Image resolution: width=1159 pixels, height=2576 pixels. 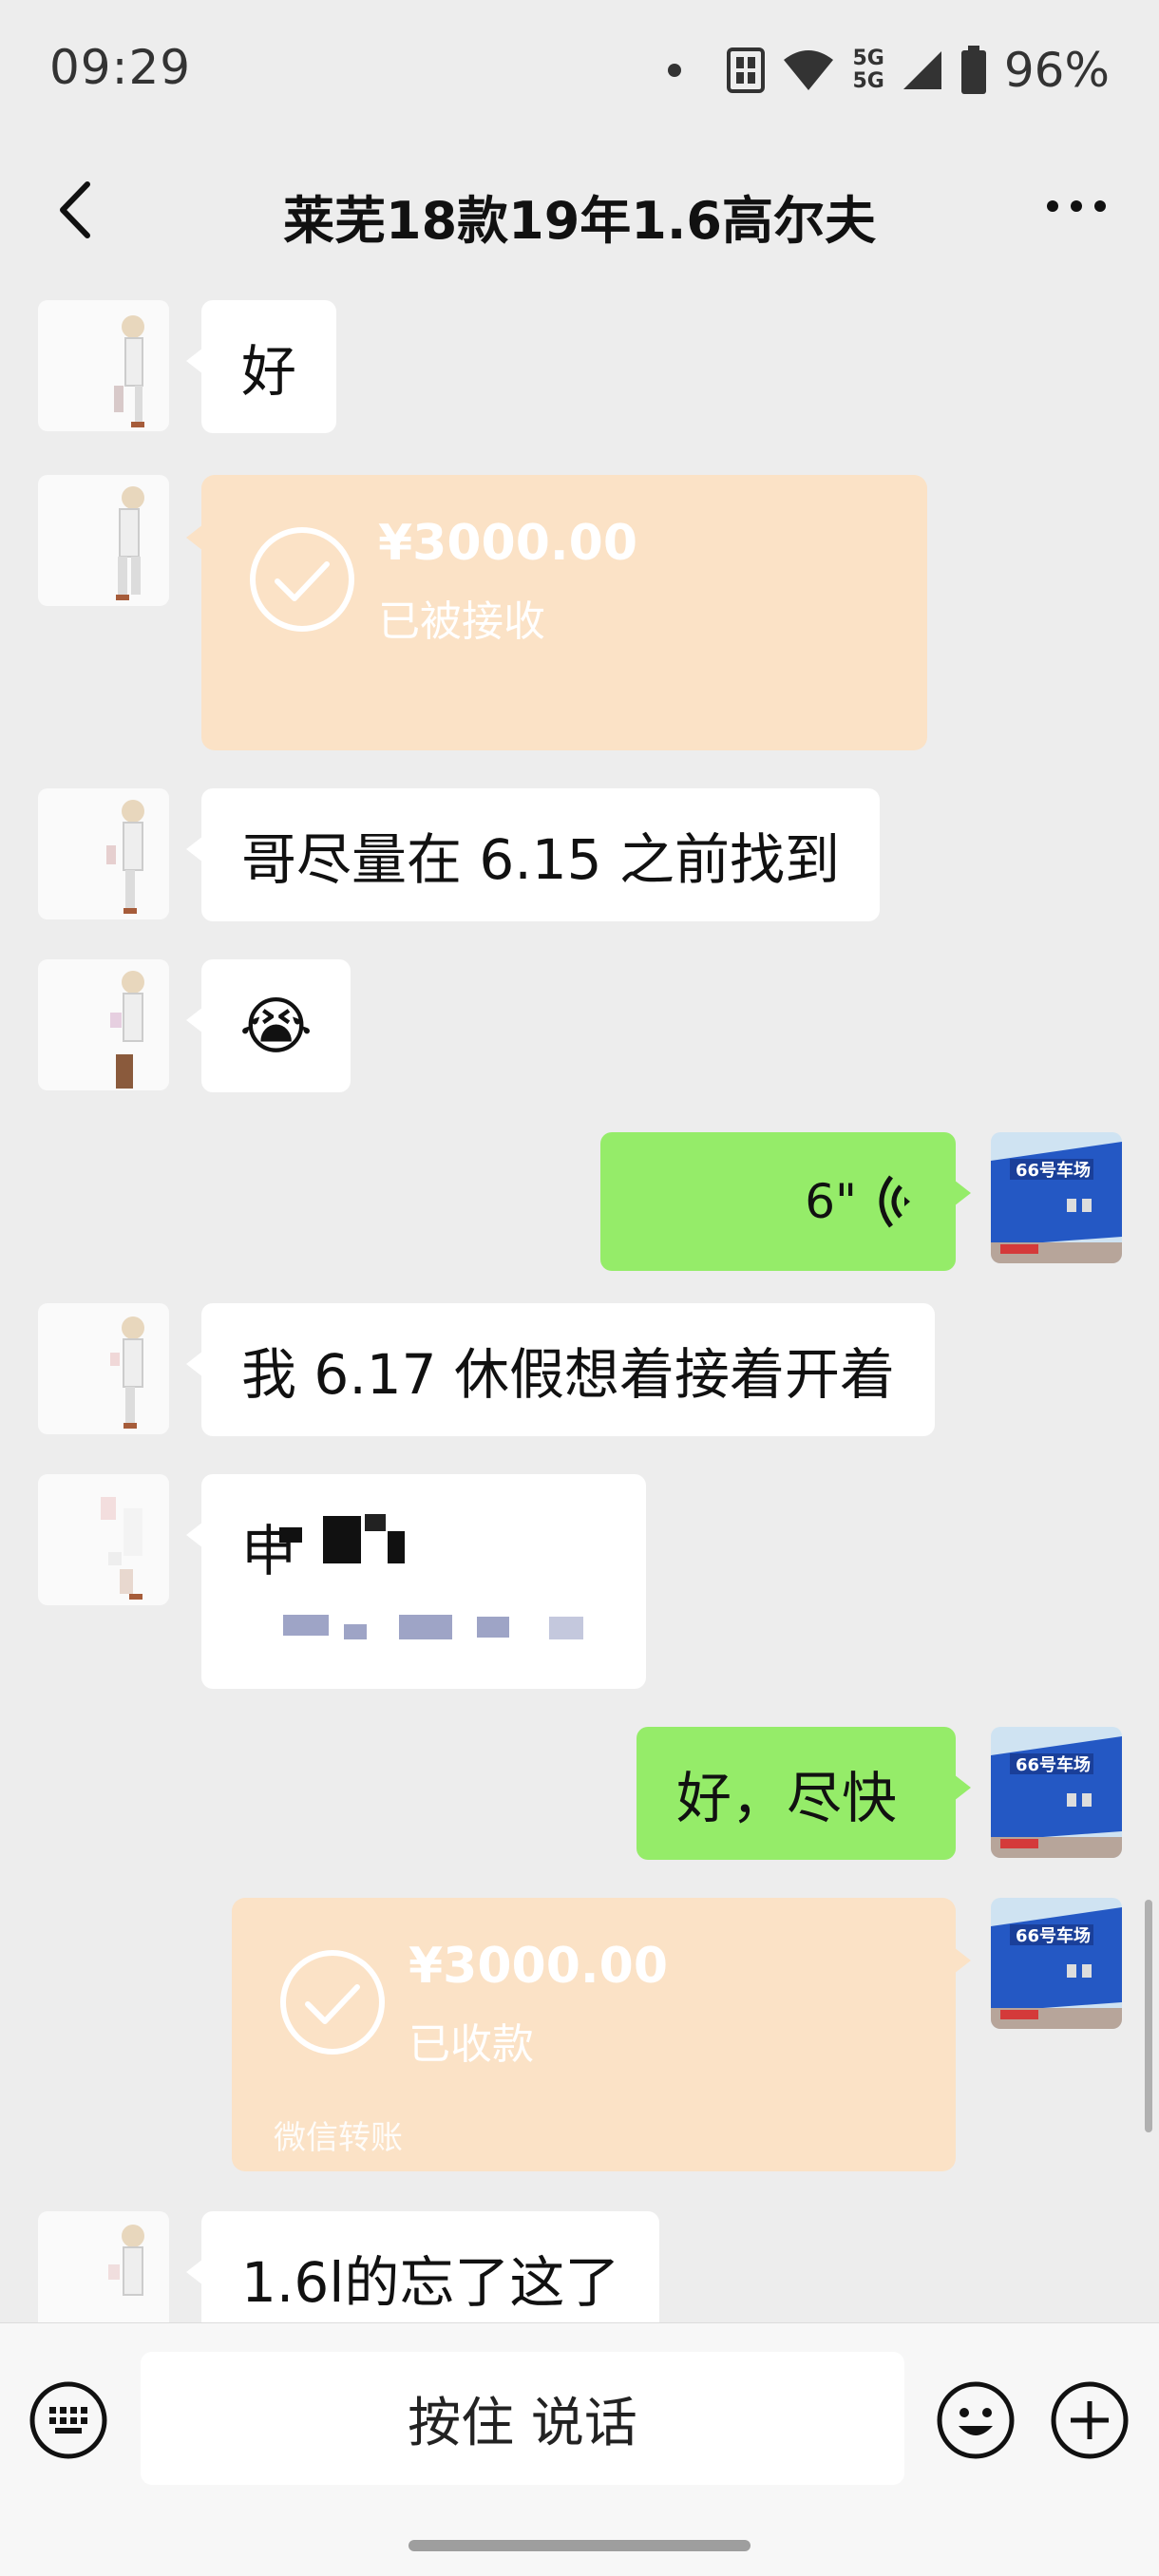 I want to click on chat-header: 莱芜18款19年1.6高尔夫, so click(x=579, y=208).